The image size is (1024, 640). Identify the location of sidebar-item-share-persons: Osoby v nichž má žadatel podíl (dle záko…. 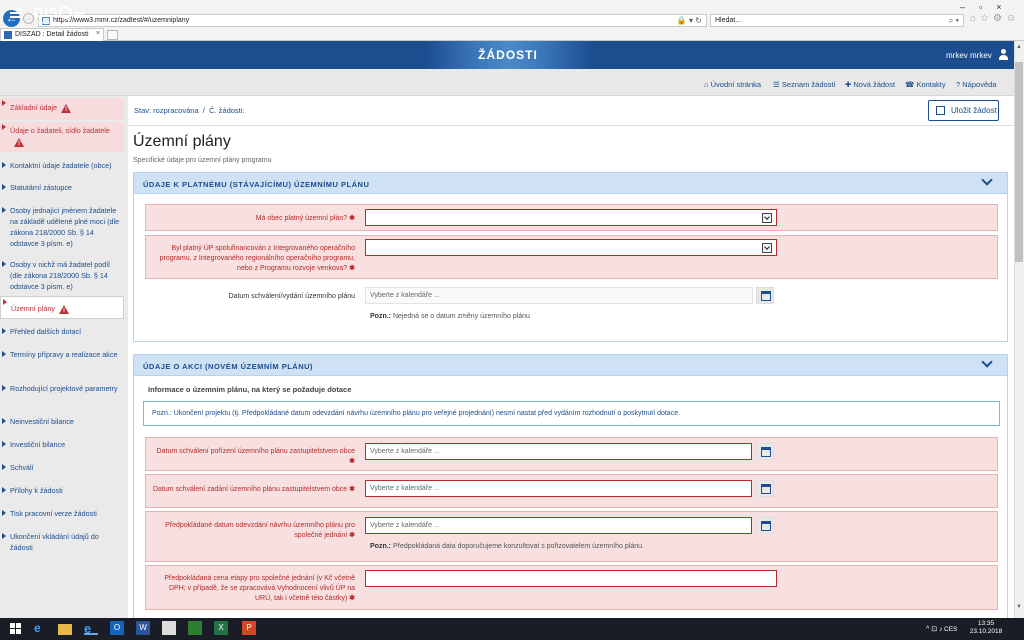
(62, 275).